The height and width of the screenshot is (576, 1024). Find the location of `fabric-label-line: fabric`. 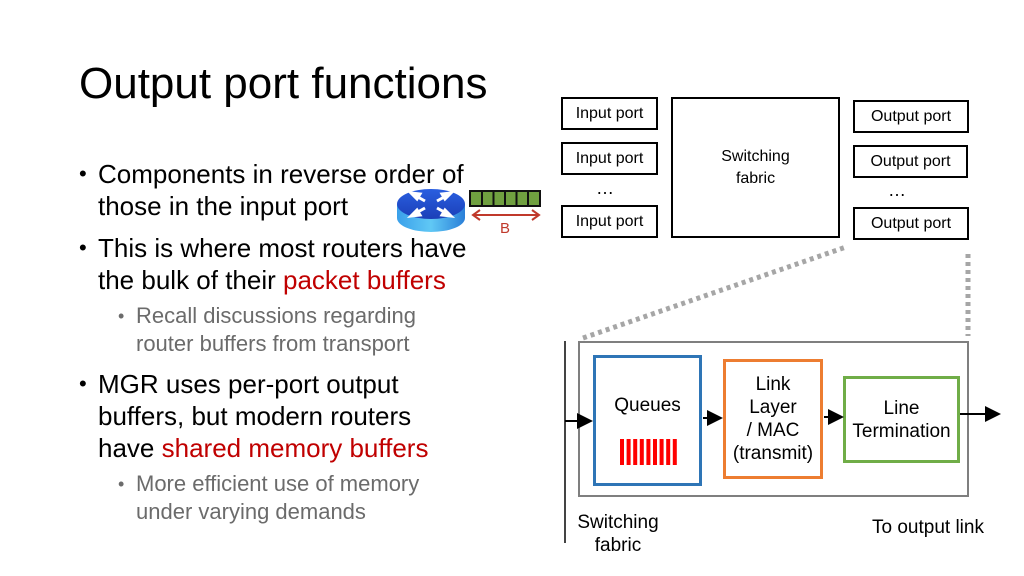

fabric-label-line: fabric is located at coordinates (618, 545).